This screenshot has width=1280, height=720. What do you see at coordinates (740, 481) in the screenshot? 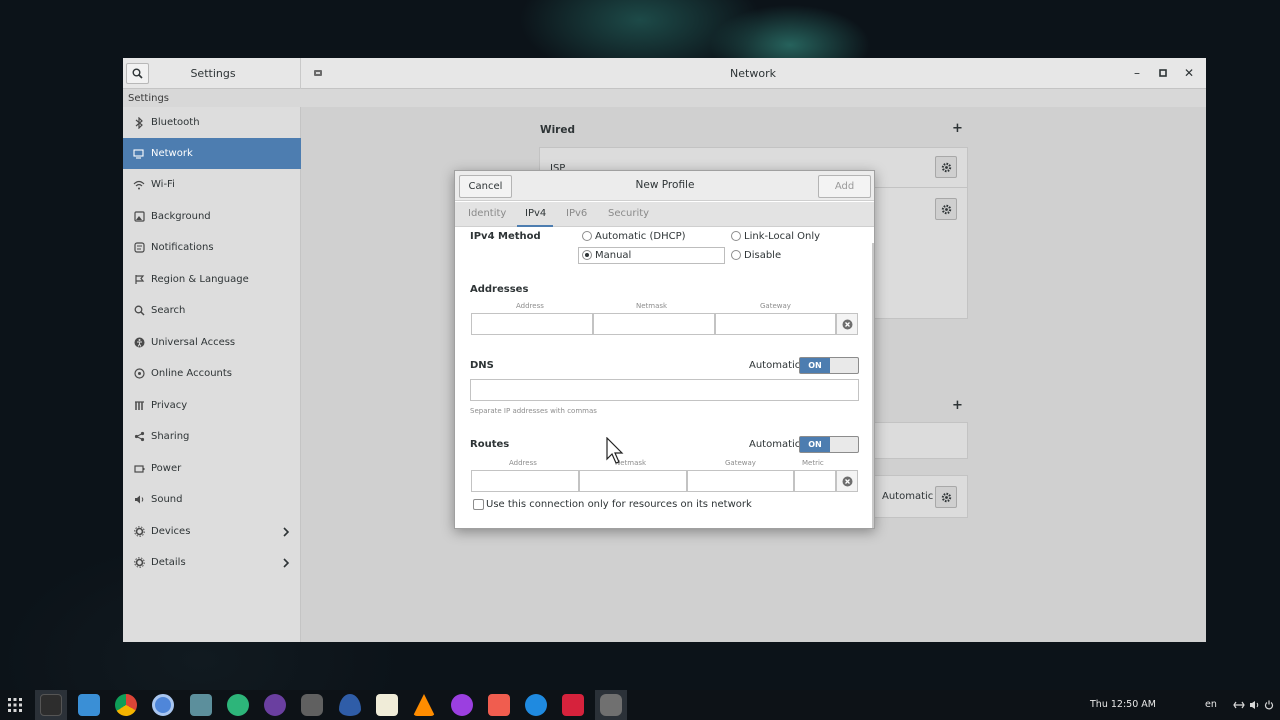
I see `route-gateway-input` at bounding box center [740, 481].